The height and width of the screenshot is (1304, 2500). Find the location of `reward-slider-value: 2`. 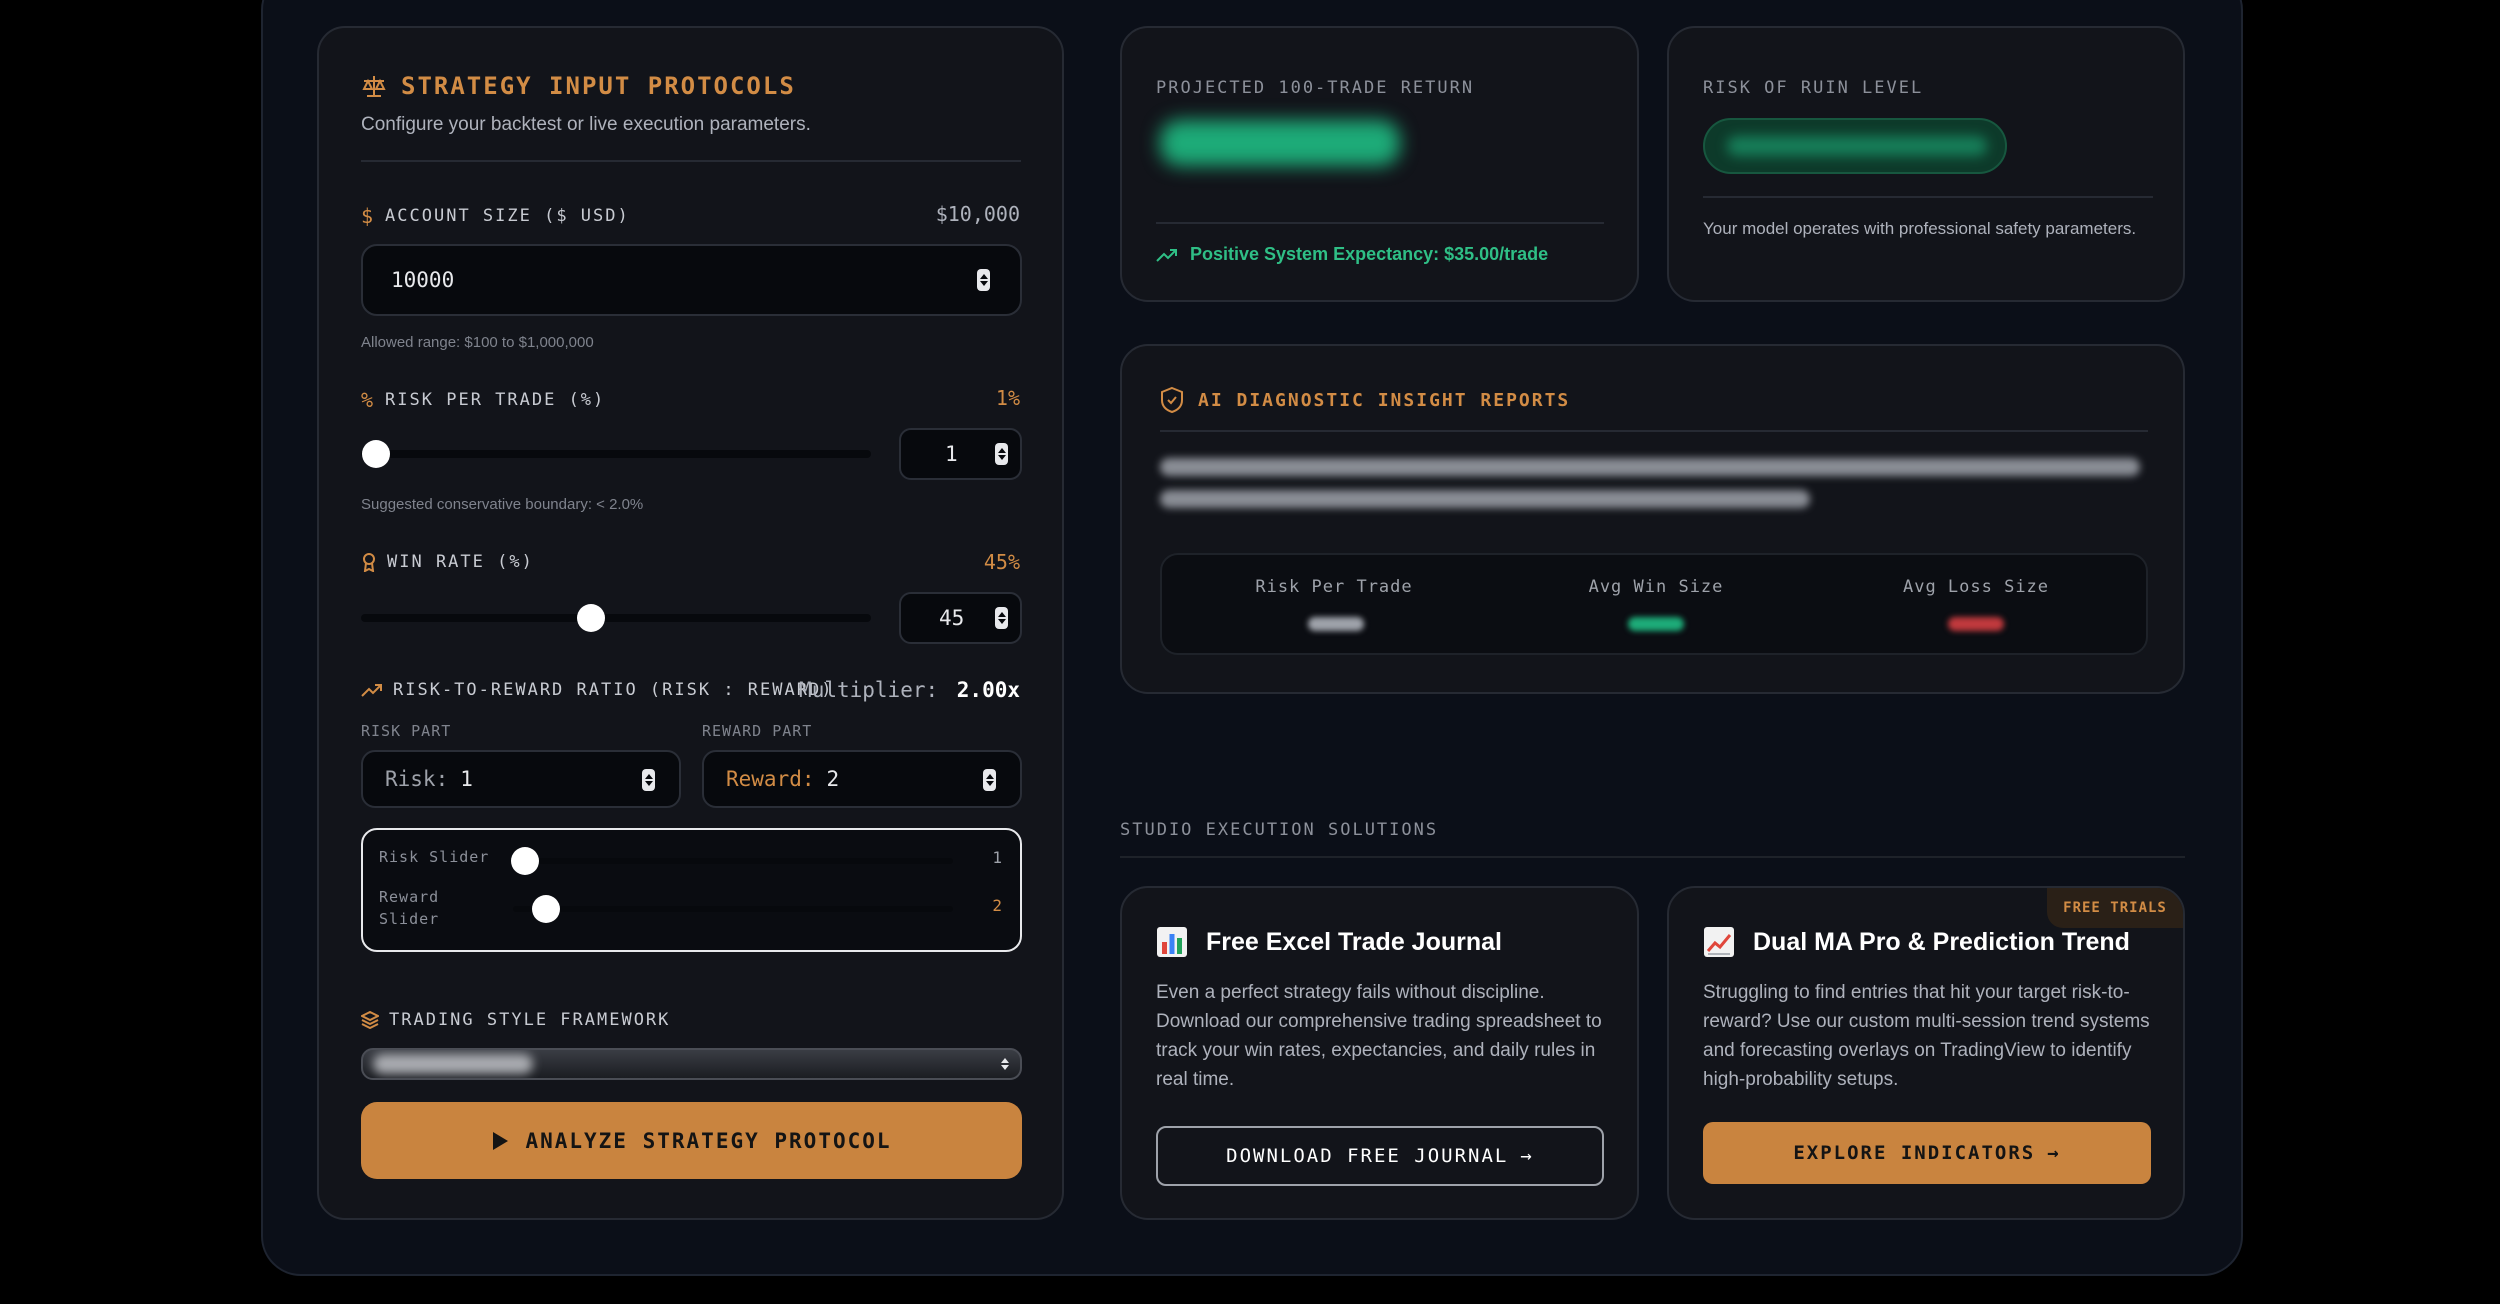

reward-slider-value: 2 is located at coordinates (997, 905).